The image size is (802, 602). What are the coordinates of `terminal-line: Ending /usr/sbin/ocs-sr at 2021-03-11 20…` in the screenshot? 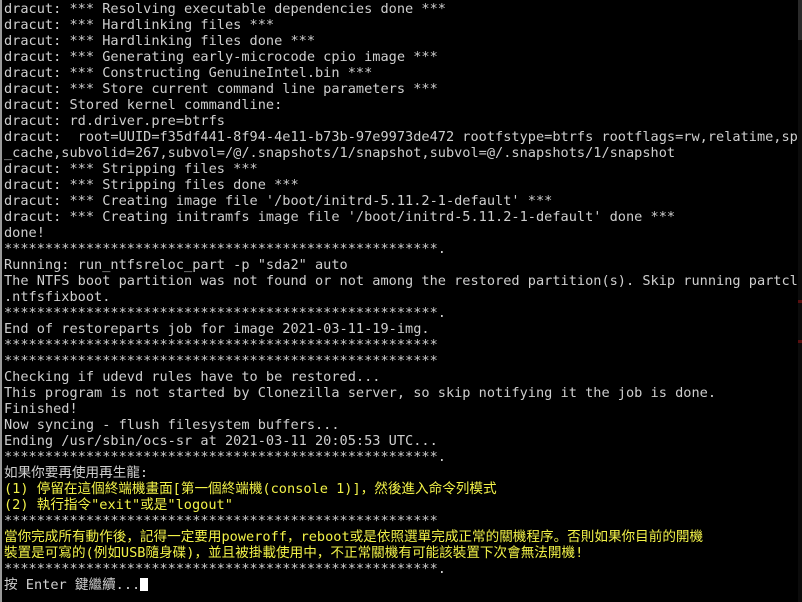 It's located at (221, 441).